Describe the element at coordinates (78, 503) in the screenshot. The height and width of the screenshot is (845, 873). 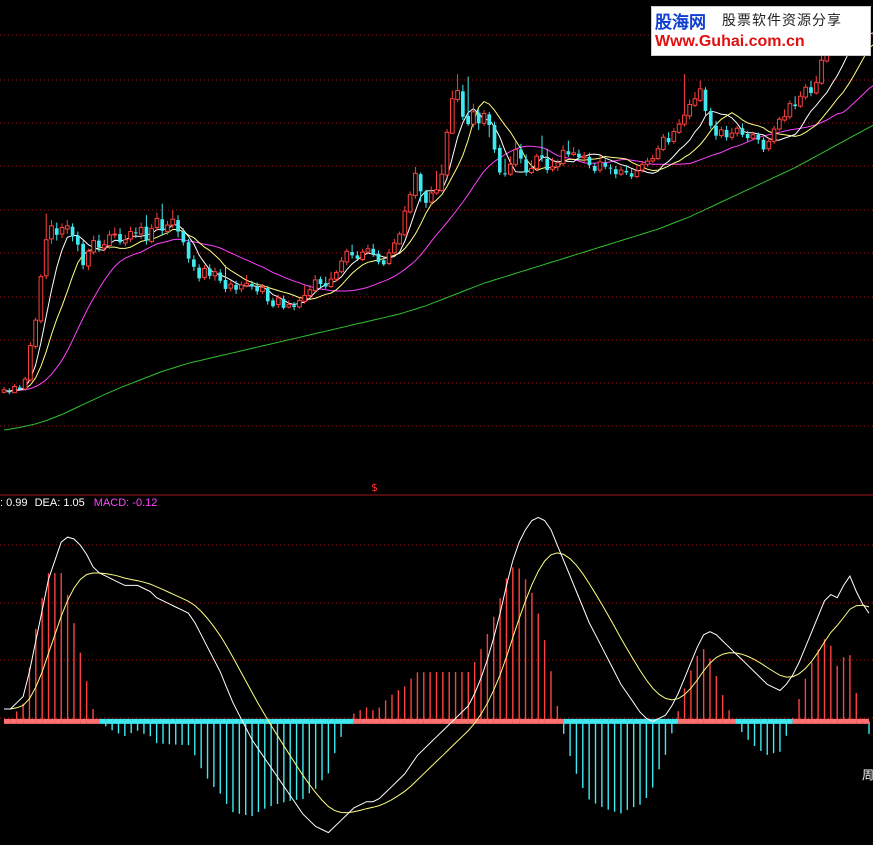
I see `macd-legend: : 0.99 DEA: 1.05 MACD: -0.12` at that location.